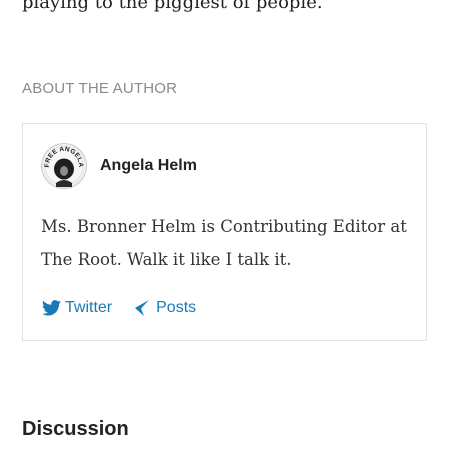  Describe the element at coordinates (51, 308) in the screenshot. I see `twitter-bird-icon` at that location.